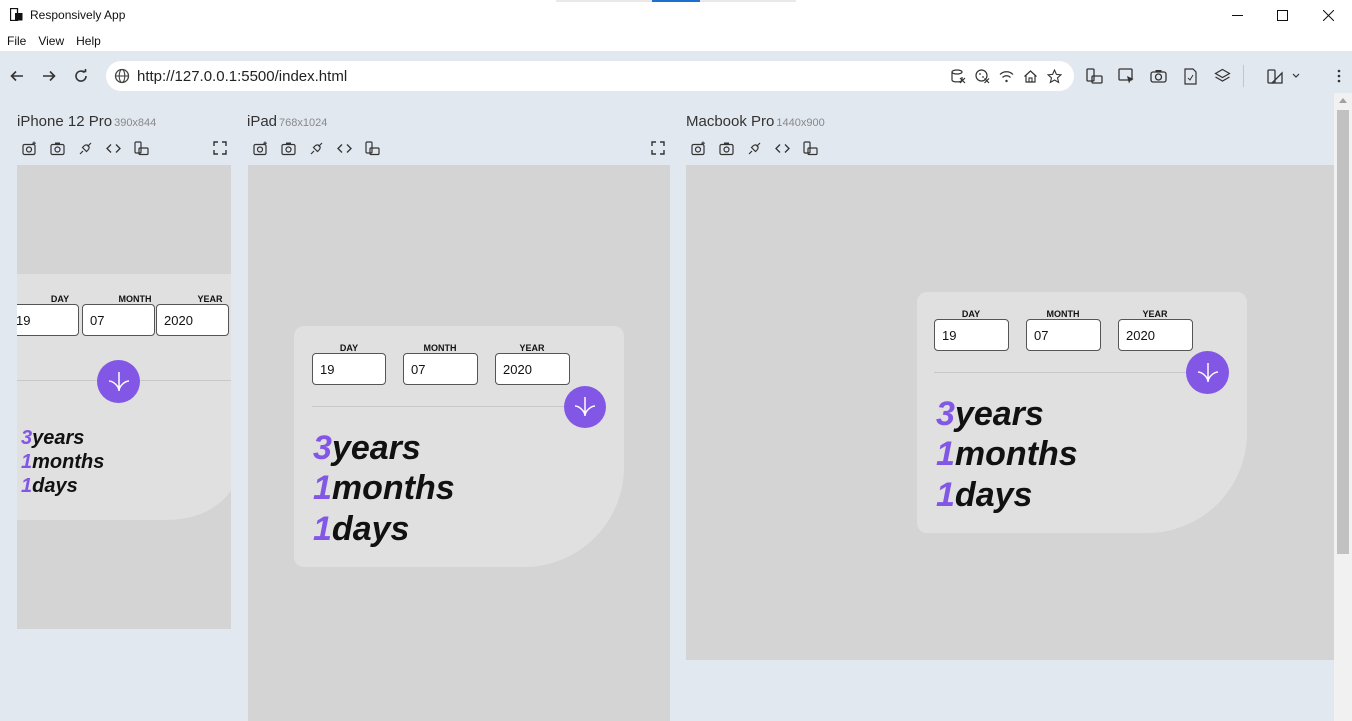  What do you see at coordinates (982, 76) in the screenshot?
I see `clear-cookies-button` at bounding box center [982, 76].